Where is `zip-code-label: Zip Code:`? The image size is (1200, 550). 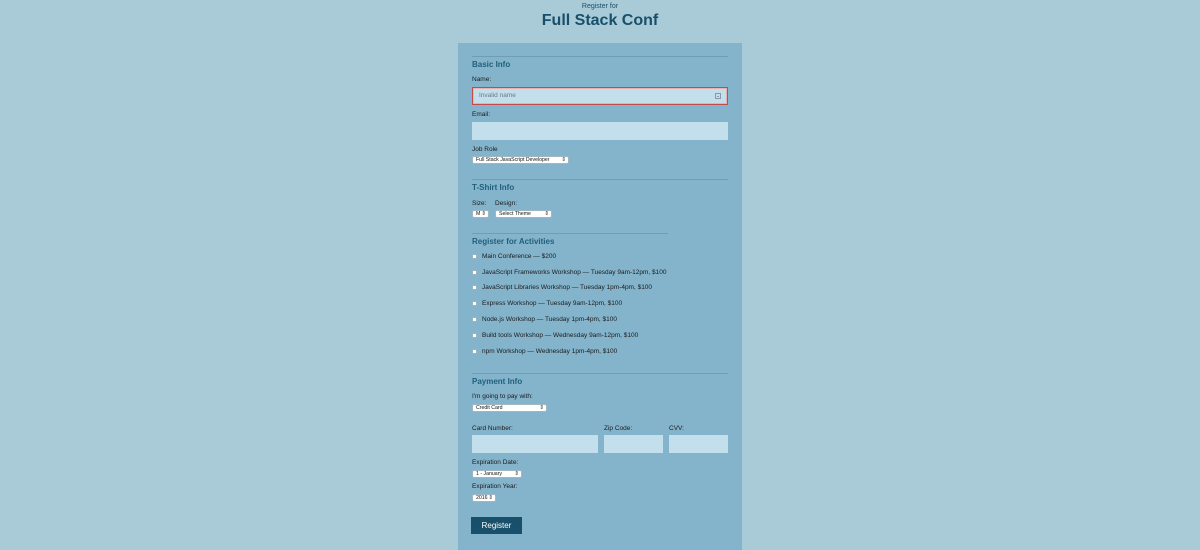 zip-code-label: Zip Code: is located at coordinates (618, 428).